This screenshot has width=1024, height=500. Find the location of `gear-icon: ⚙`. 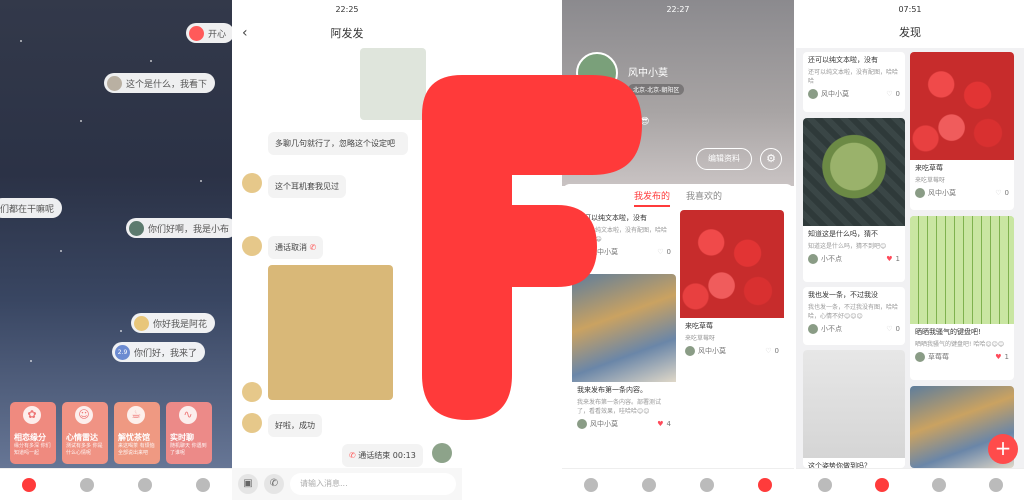

gear-icon: ⚙ is located at coordinates (771, 159).